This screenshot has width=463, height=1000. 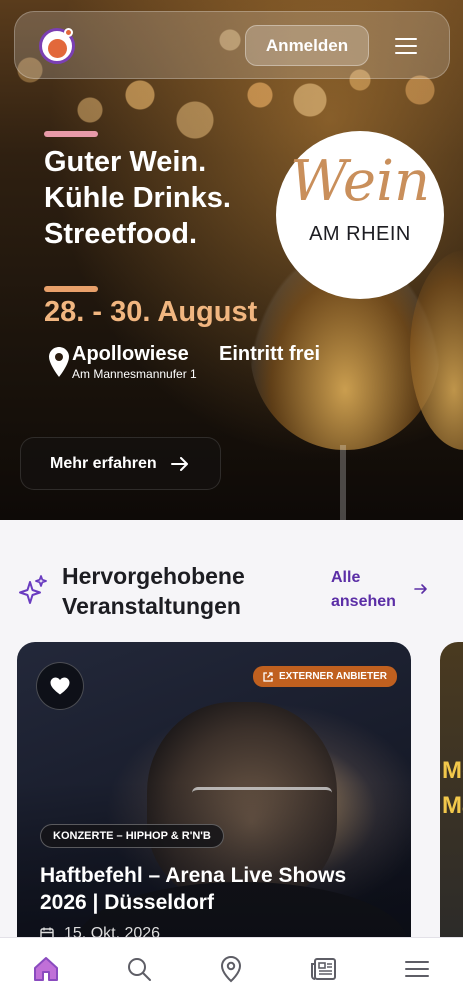 I want to click on event-dates: 28. - 30. August, so click(x=151, y=312).